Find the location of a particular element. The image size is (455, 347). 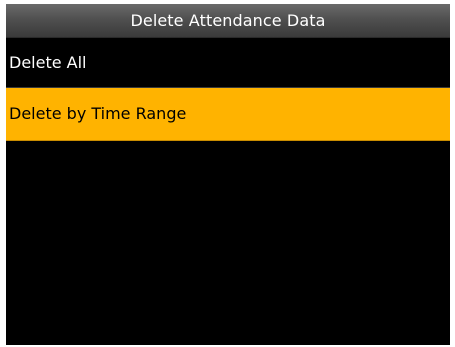

title-bar: Delete Attendance Data is located at coordinates (228, 21).